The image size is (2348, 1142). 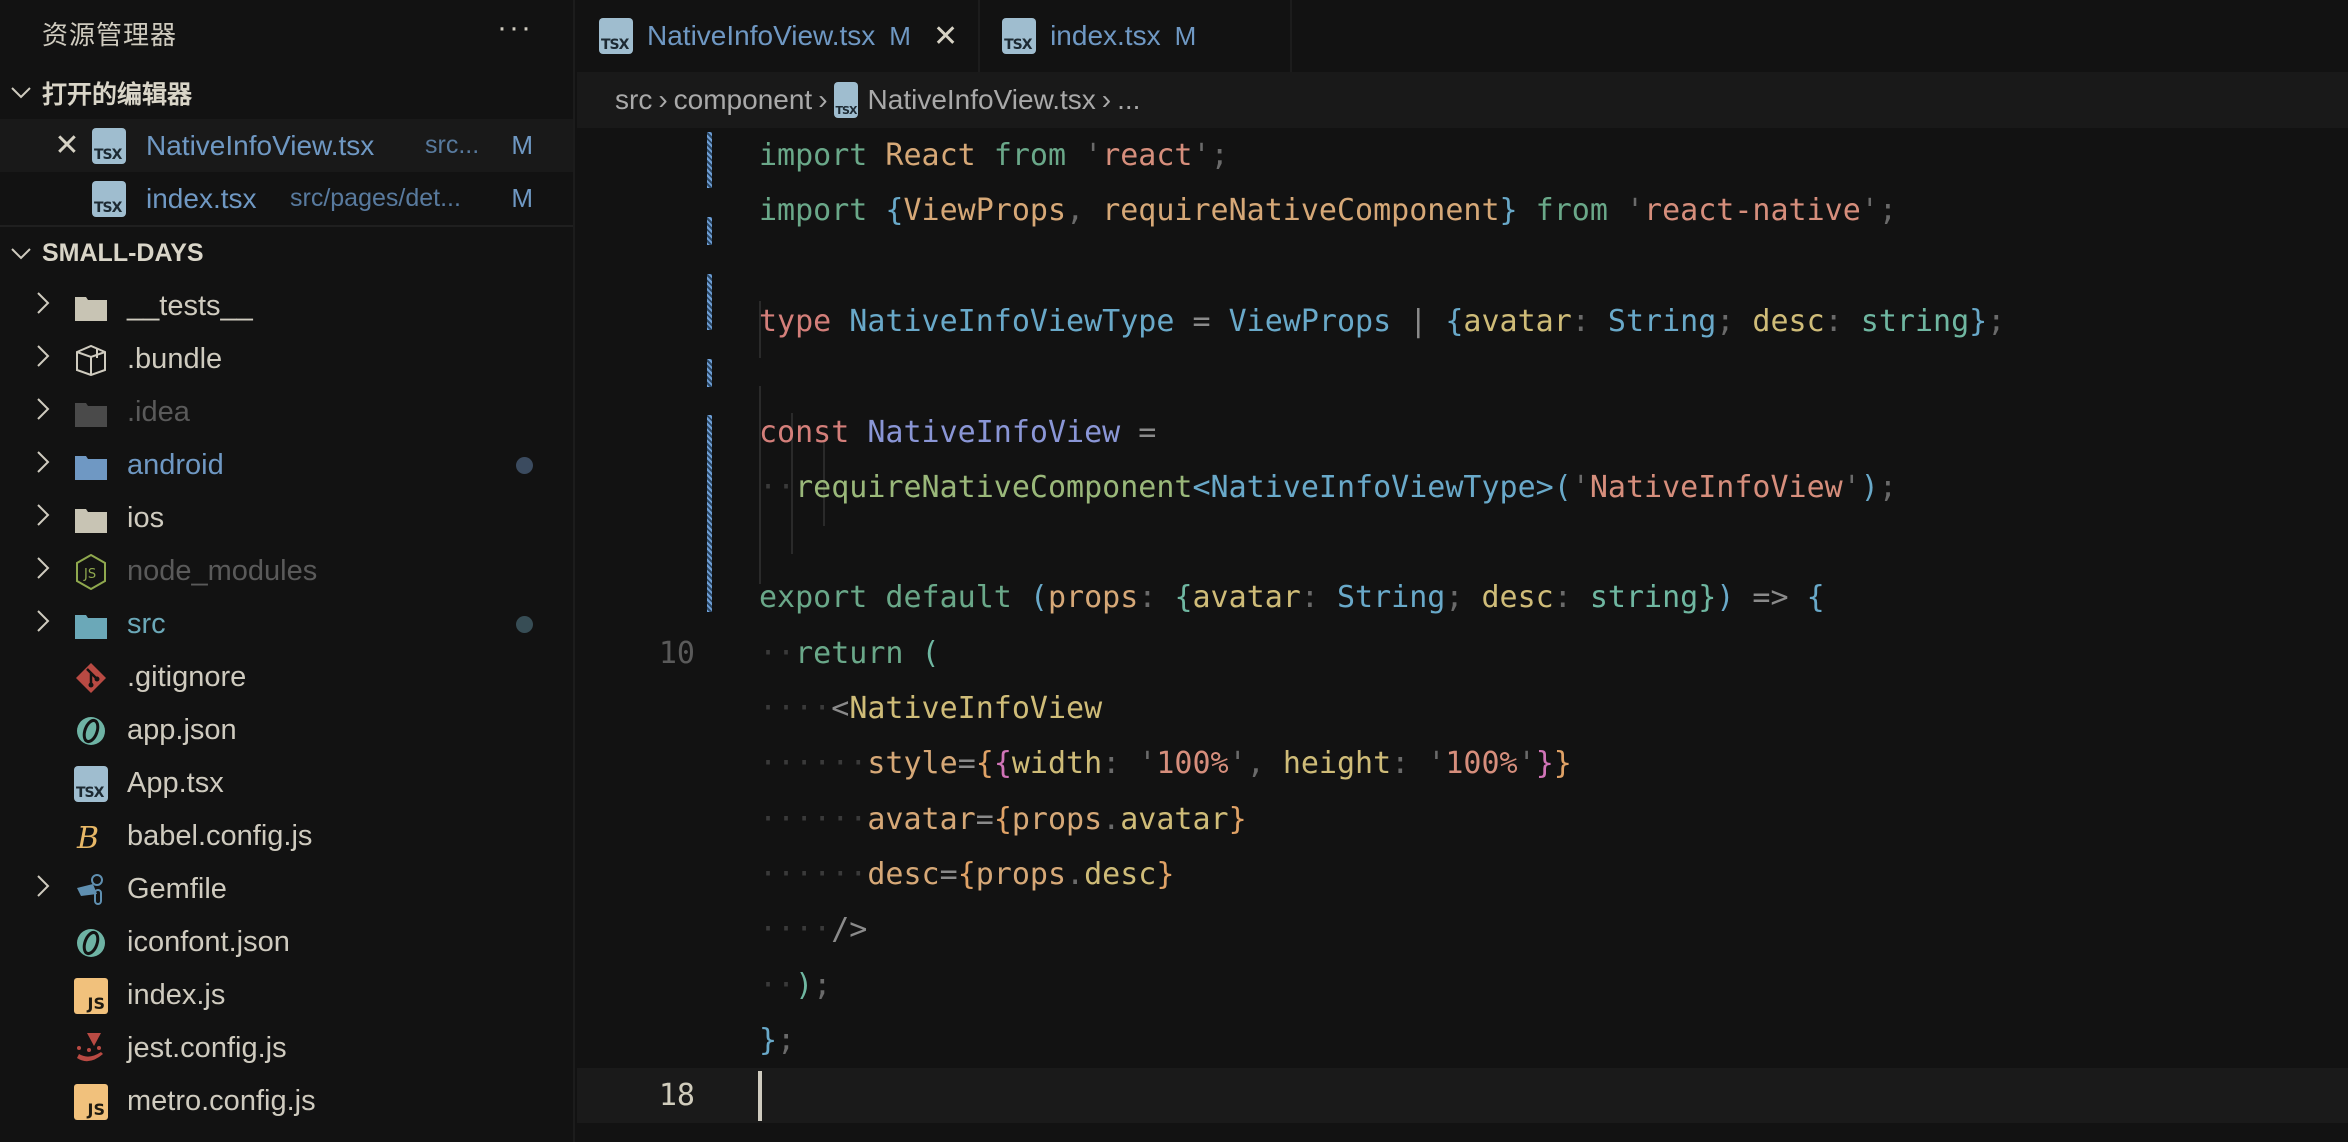 I want to click on chevron-down-icon, so click(x=21, y=254).